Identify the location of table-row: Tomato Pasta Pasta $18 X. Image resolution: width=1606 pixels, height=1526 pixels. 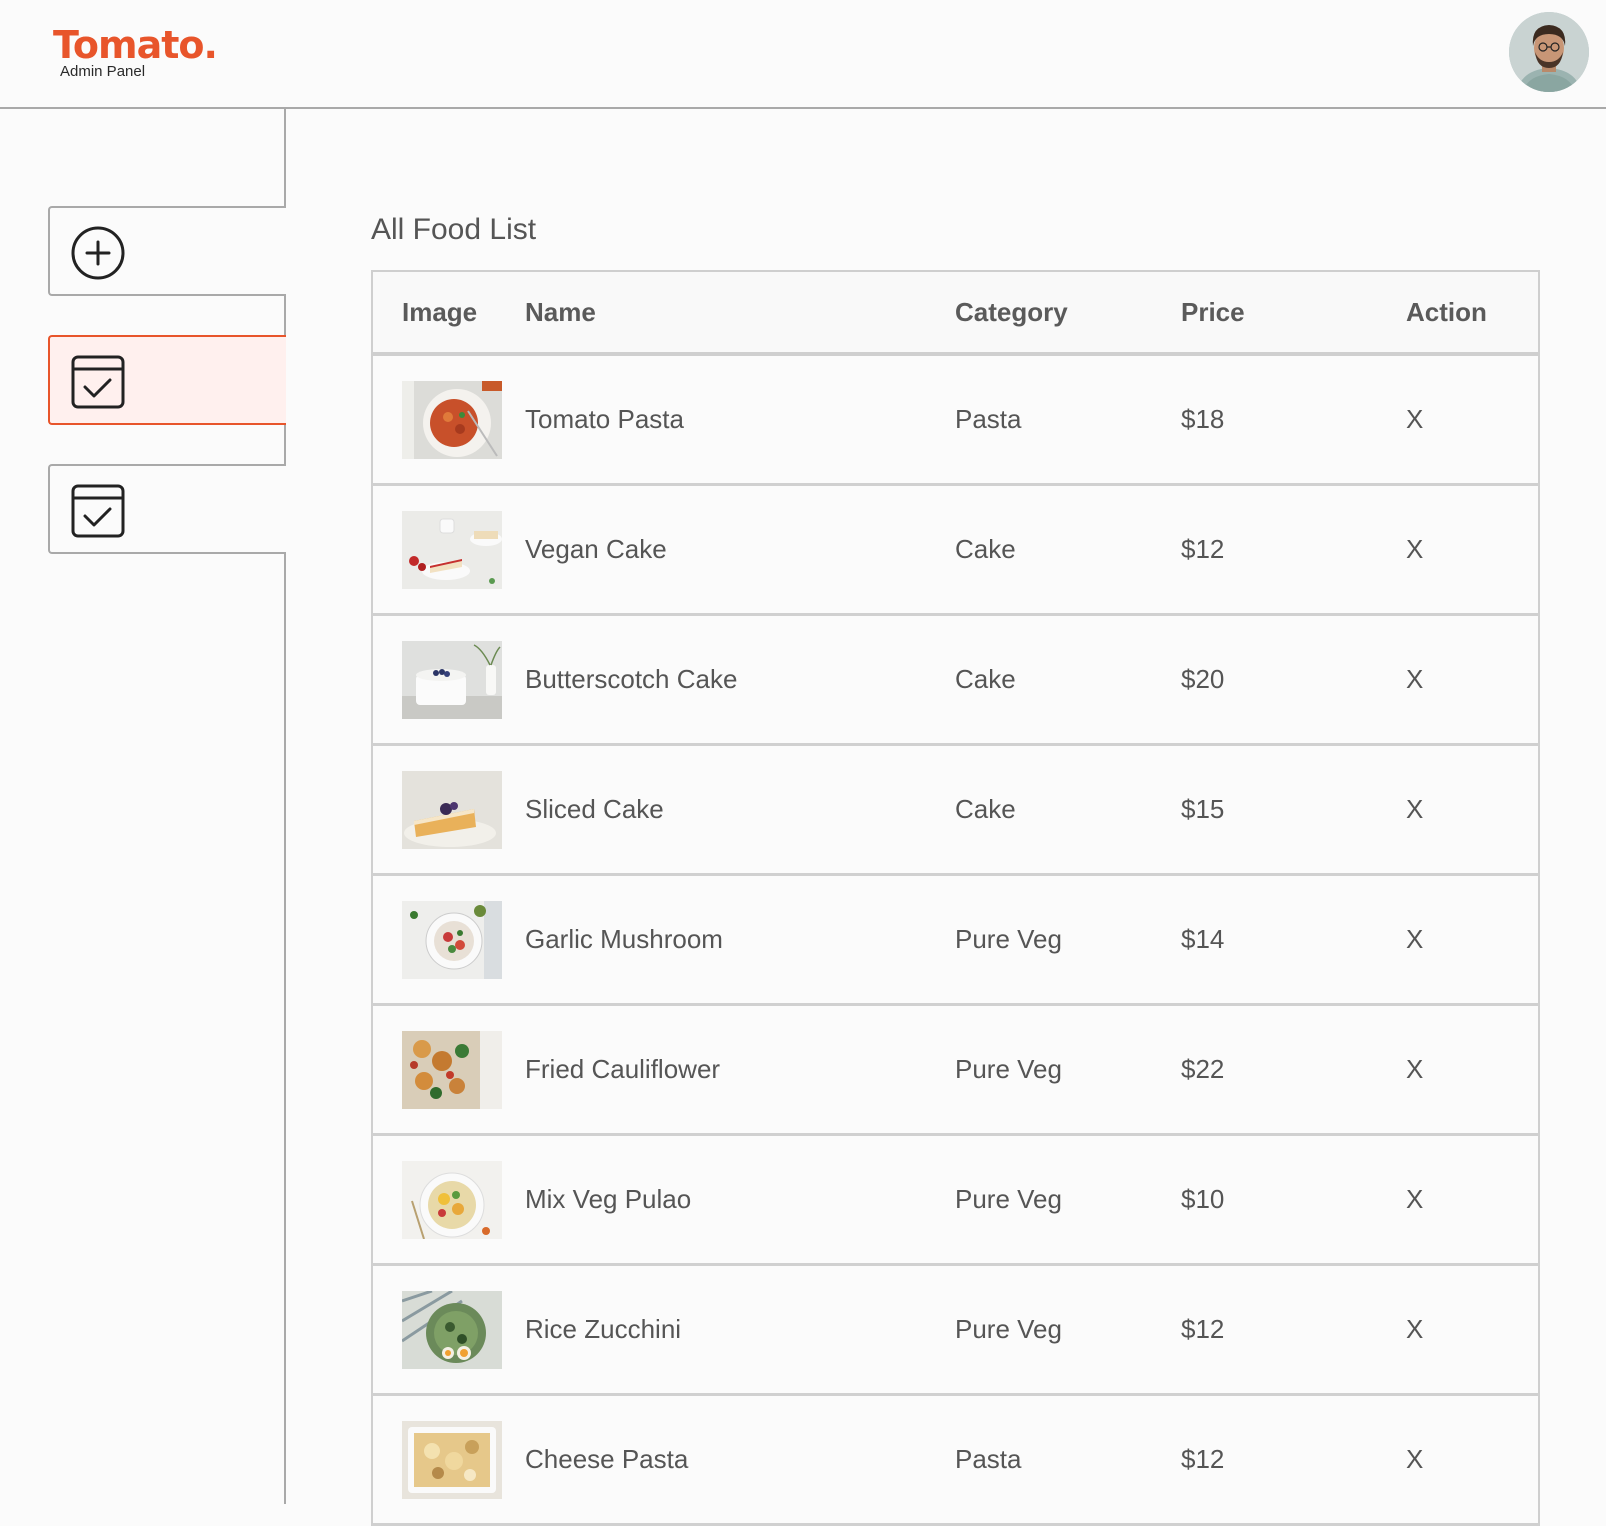
(955, 421).